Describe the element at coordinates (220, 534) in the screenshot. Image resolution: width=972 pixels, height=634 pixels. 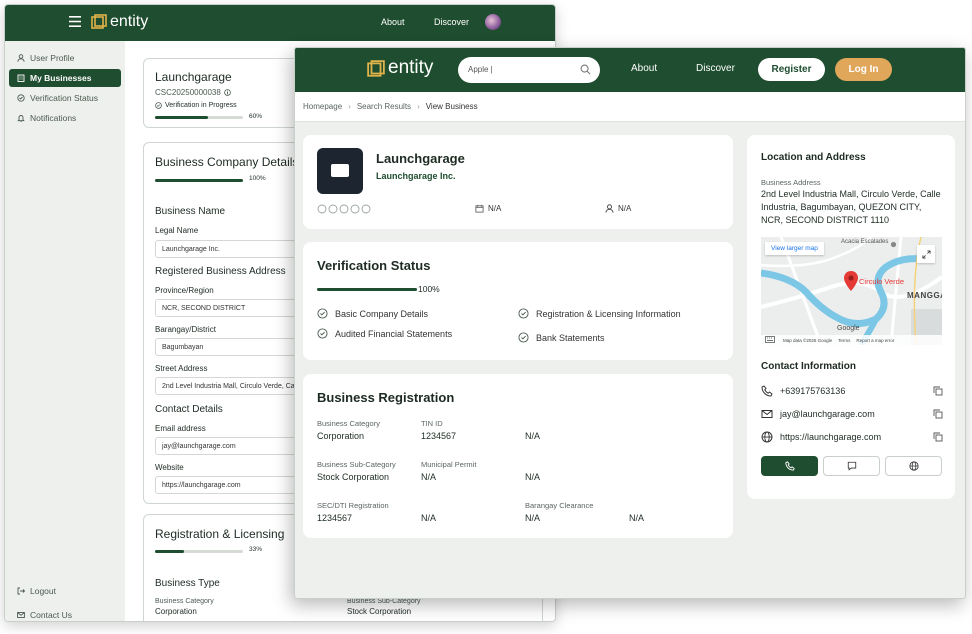
I see `section-title: Registration & Licensing` at that location.